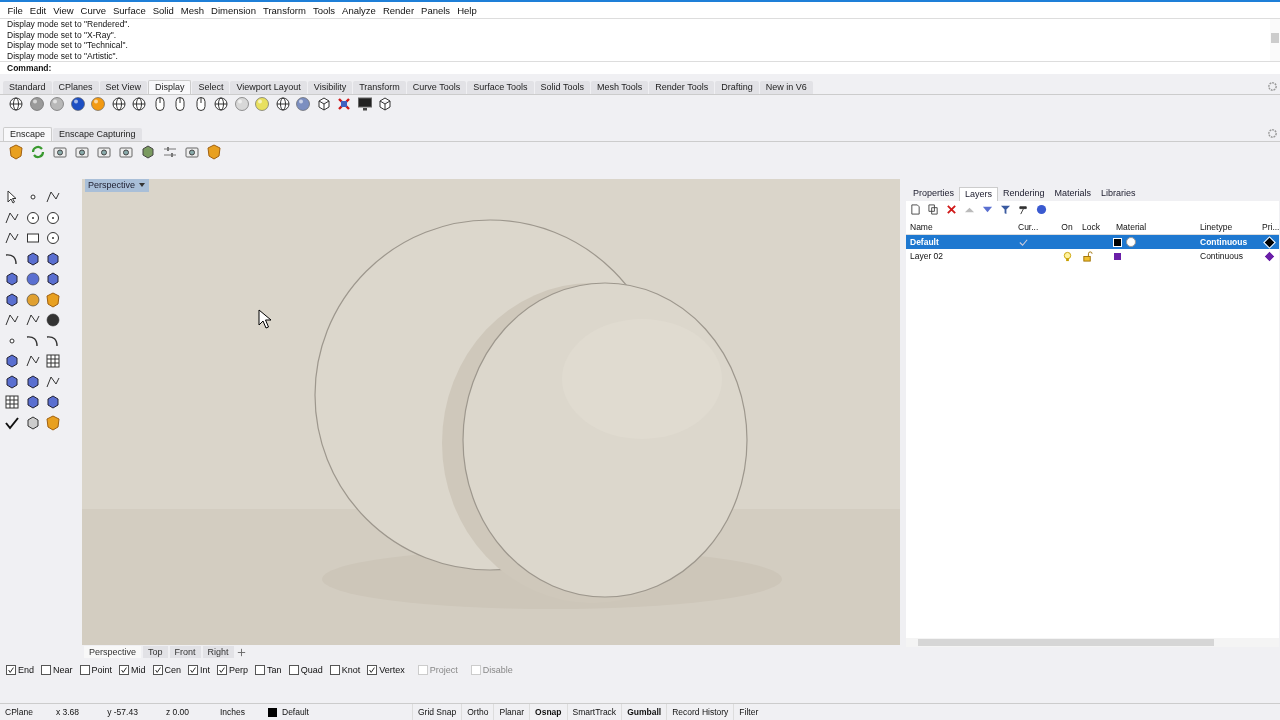 This screenshot has height=720, width=1280. I want to click on toolbar-tab: Render Tools, so click(682, 87).